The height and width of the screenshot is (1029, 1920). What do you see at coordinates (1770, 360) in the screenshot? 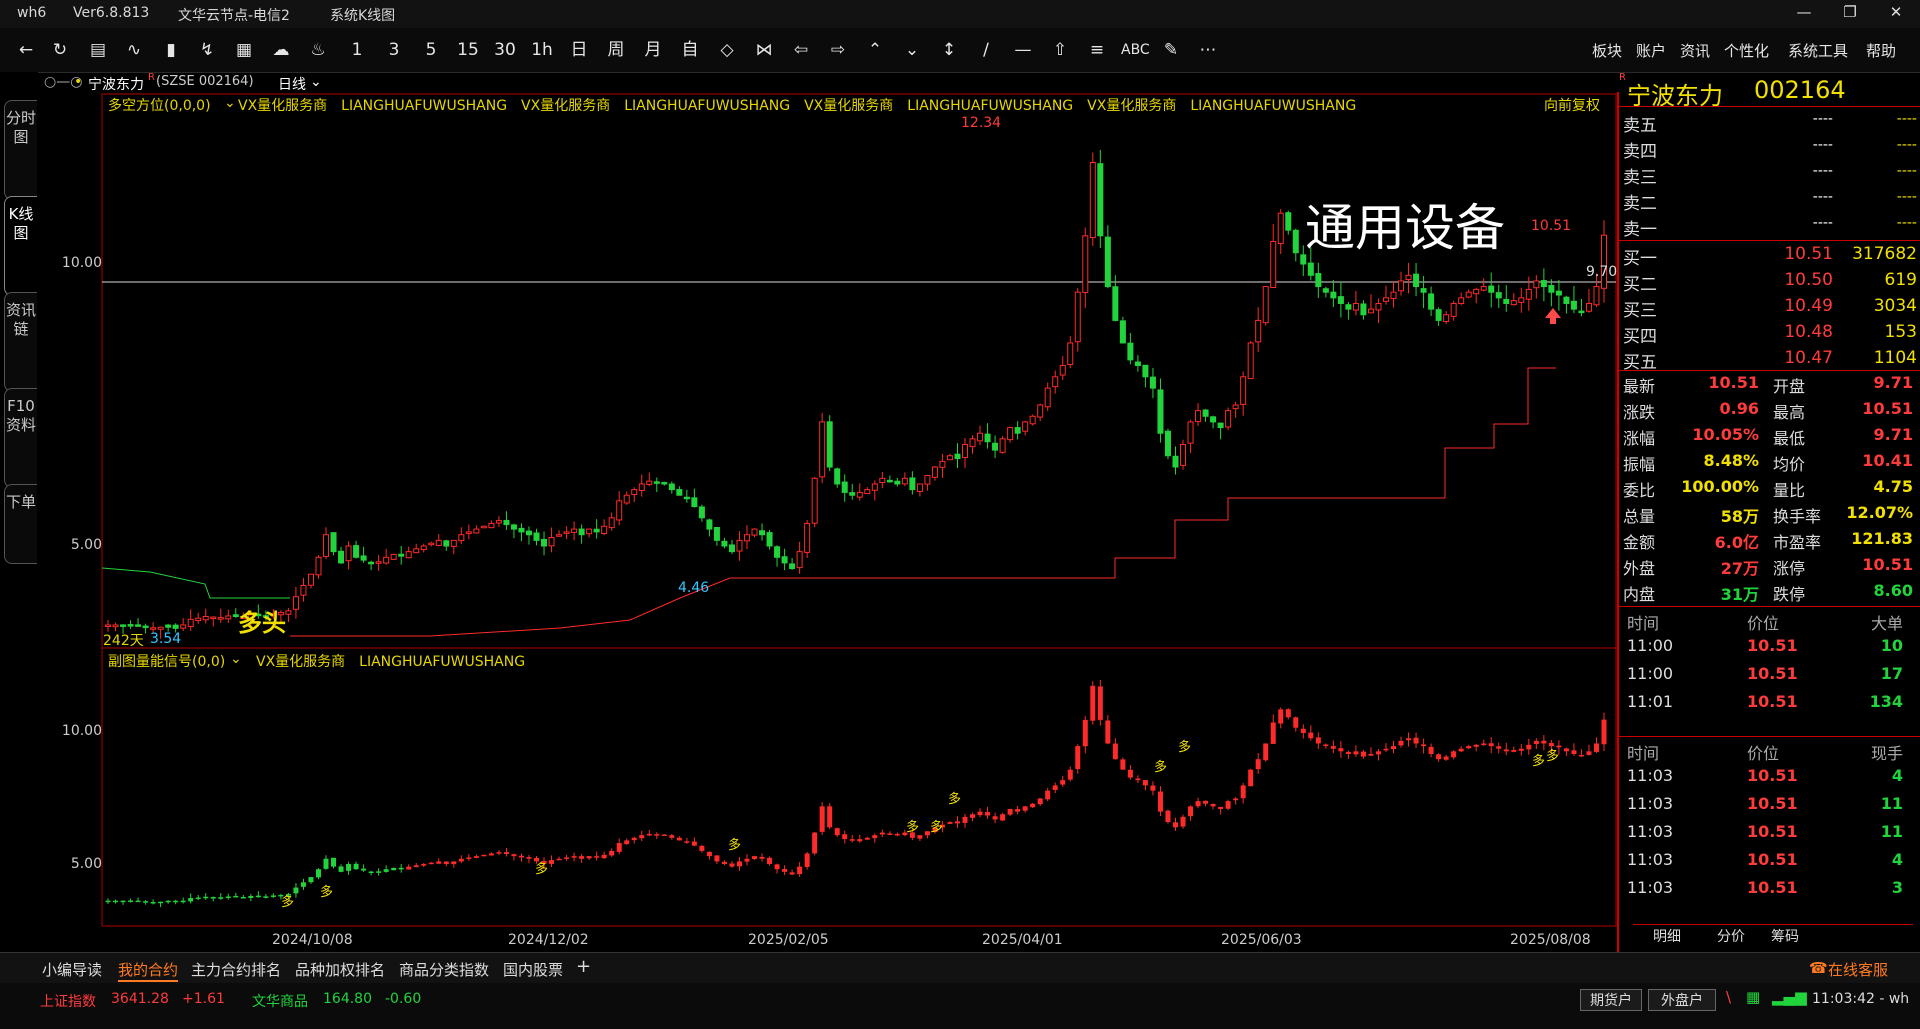
I see `buy-row: 买五 10.47 1104` at bounding box center [1770, 360].